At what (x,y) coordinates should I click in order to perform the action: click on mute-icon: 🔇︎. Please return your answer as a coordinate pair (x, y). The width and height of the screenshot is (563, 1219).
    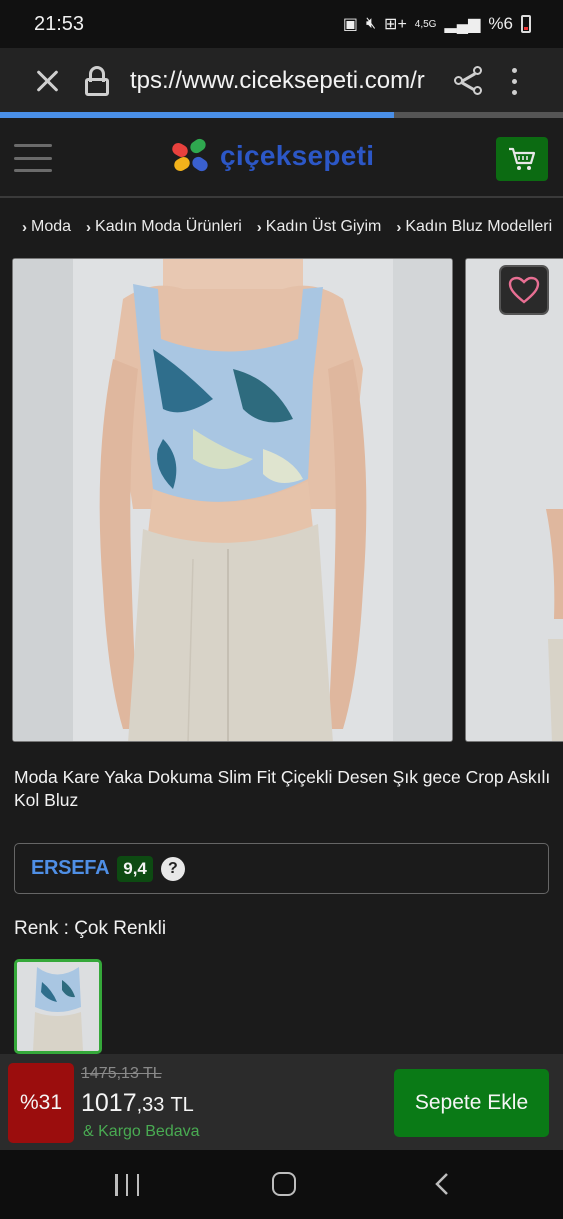
    Looking at the image, I should click on (371, 23).